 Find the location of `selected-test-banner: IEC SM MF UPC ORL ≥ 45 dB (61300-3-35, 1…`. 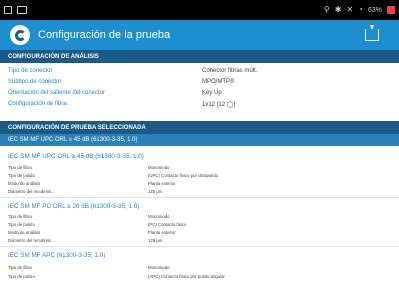

selected-test-banner: IEC SM MF UPC ORL ≥ 45 dB (61300-3-35, 1… is located at coordinates (199, 140).